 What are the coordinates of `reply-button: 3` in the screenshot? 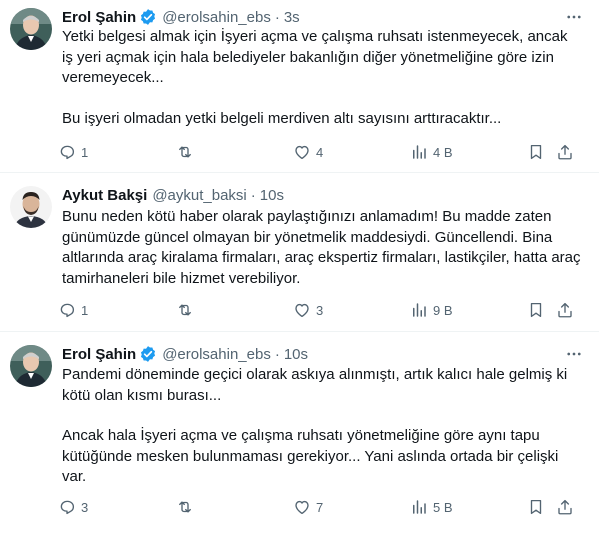 It's located at (73, 507).